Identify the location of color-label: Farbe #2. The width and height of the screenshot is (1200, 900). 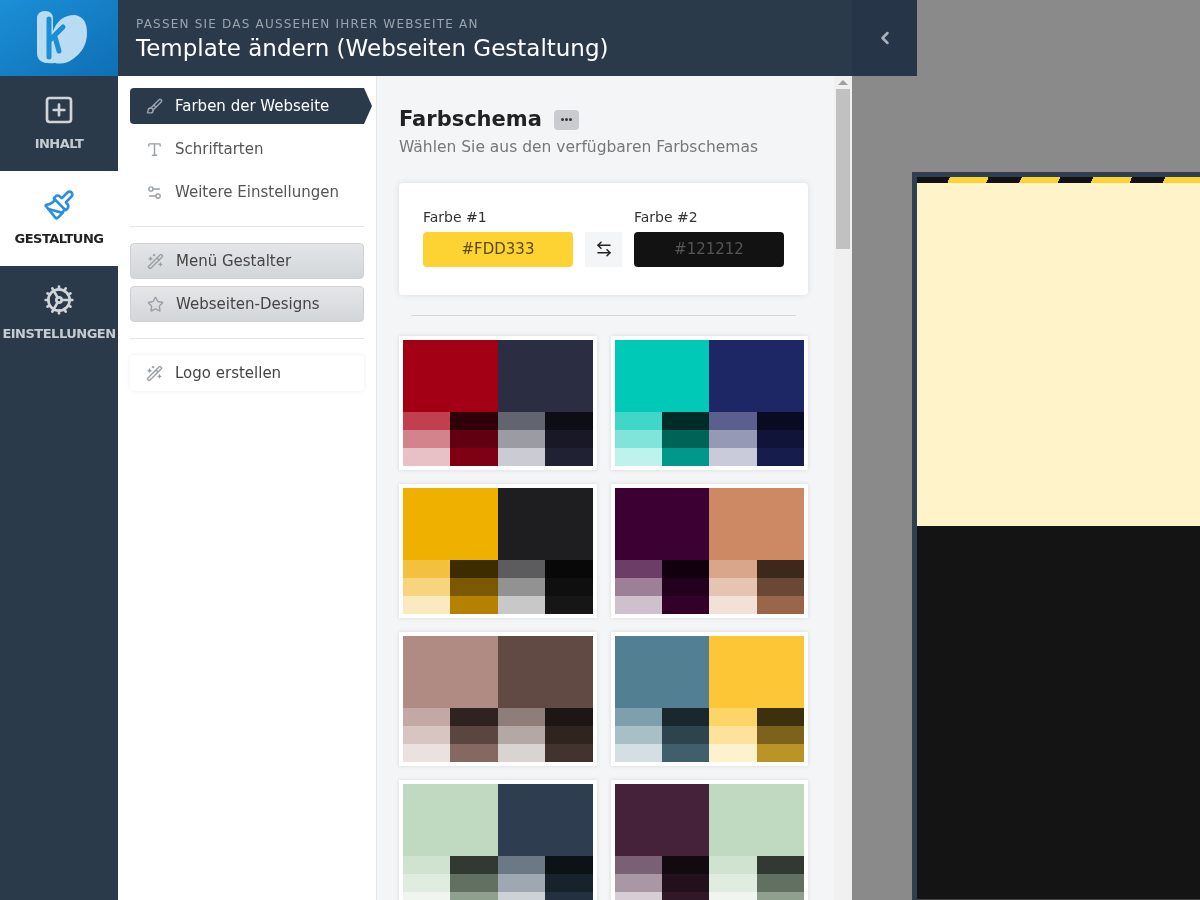
(666, 217).